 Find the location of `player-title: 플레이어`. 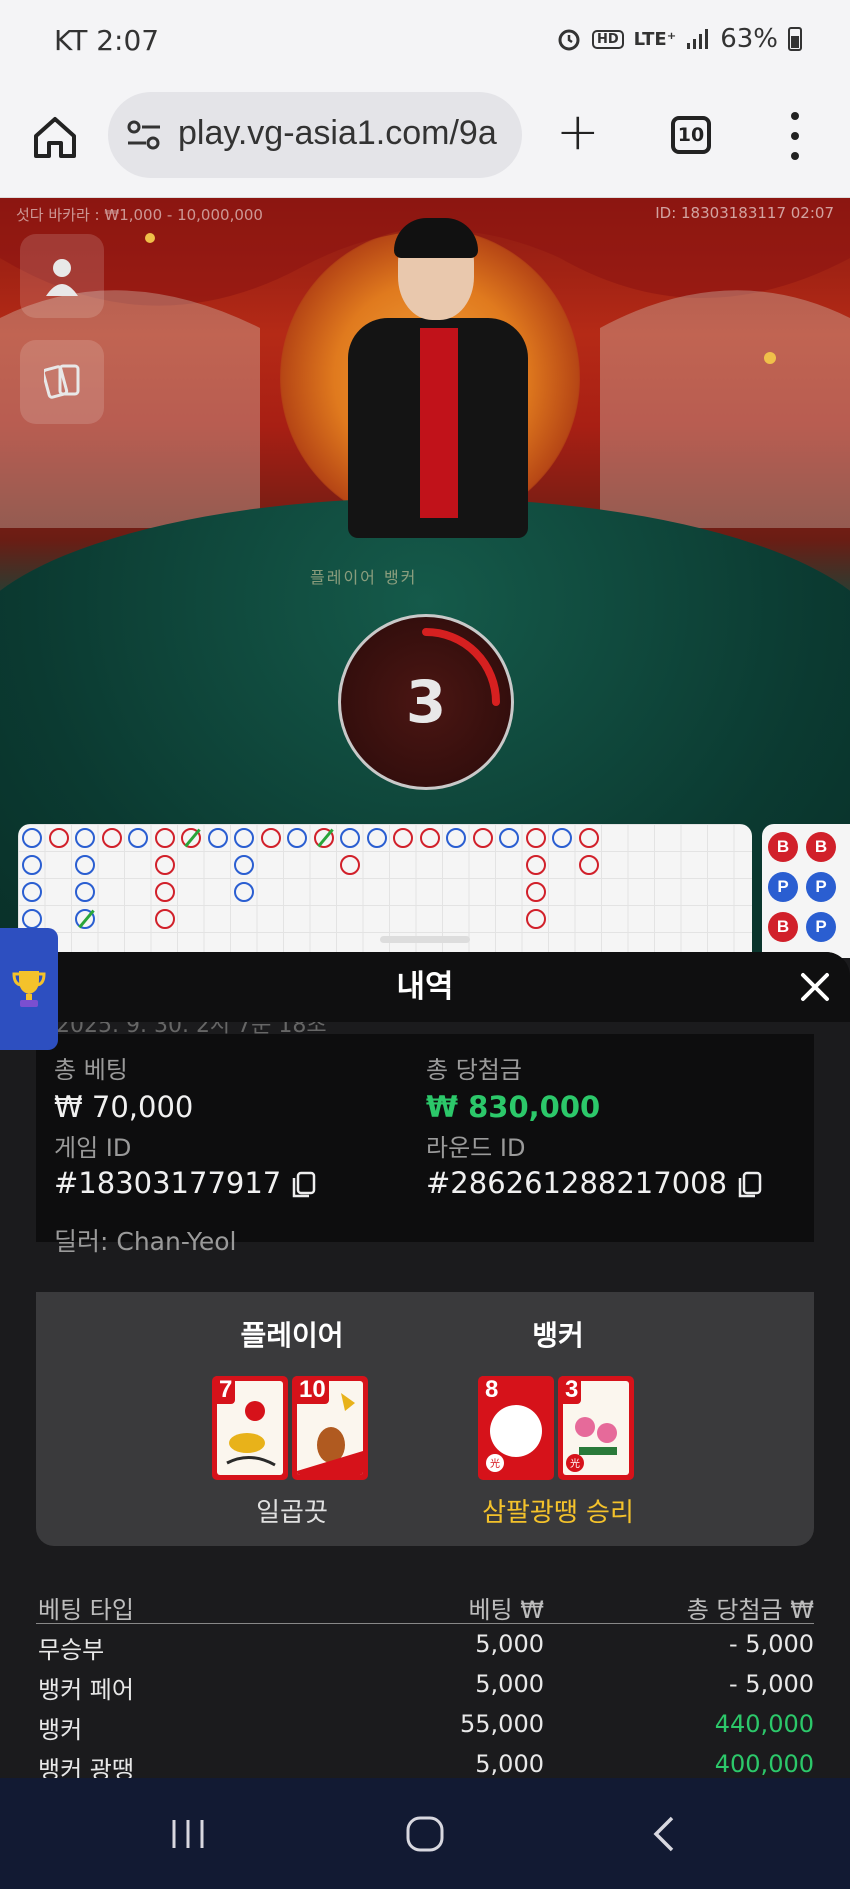

player-title: 플레이어 is located at coordinates (292, 1335).